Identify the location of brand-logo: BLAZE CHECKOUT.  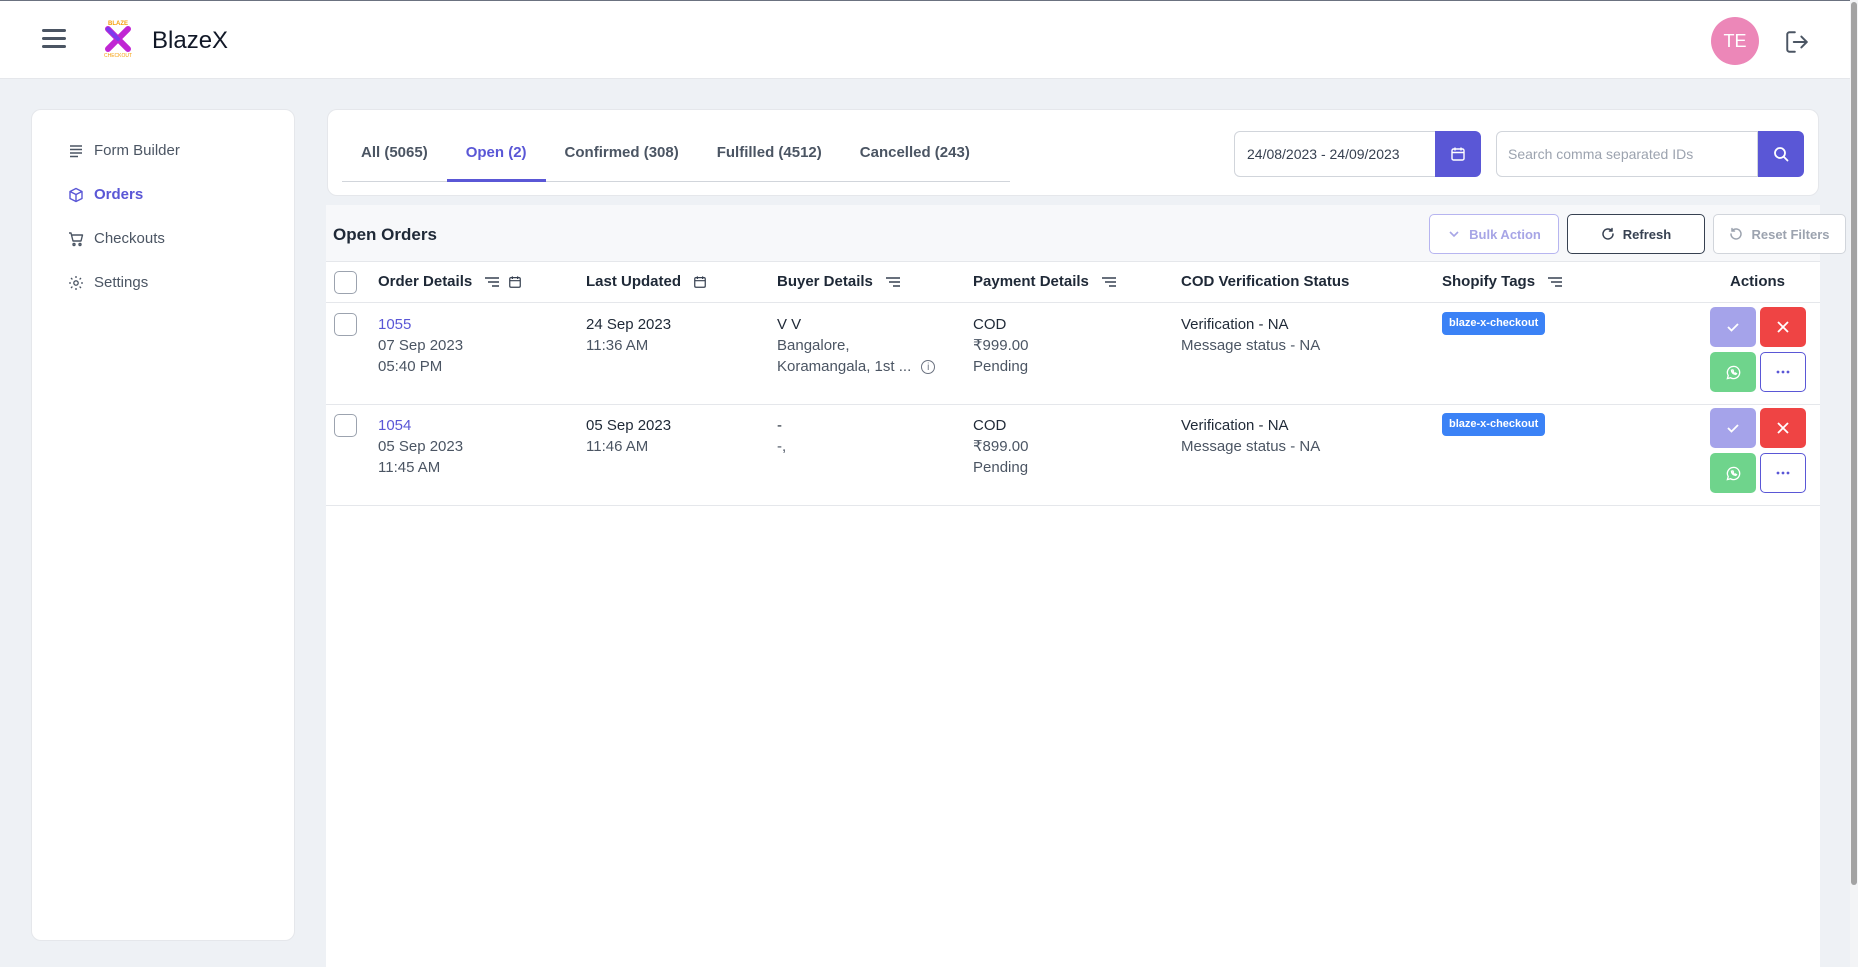
(118, 39).